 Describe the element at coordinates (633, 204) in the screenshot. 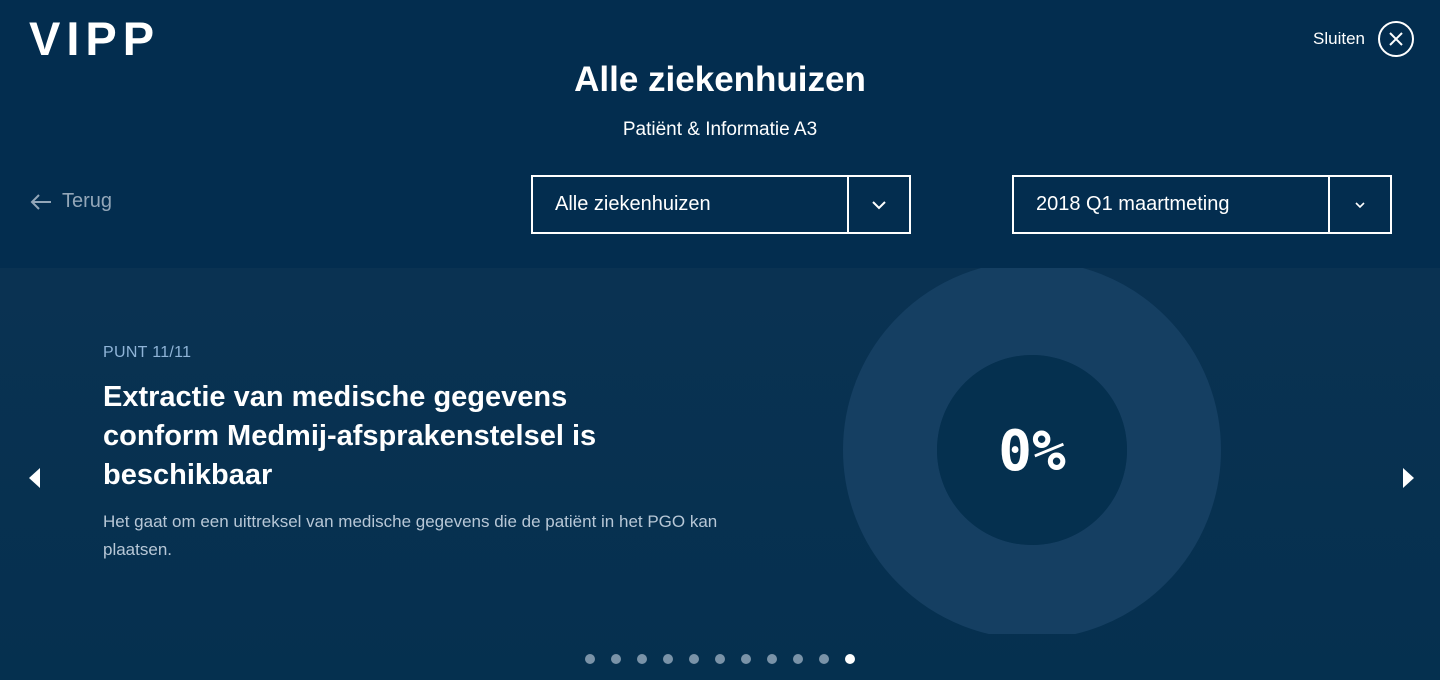

I see `hospital-select-value: Alle ziekenhuizen` at that location.